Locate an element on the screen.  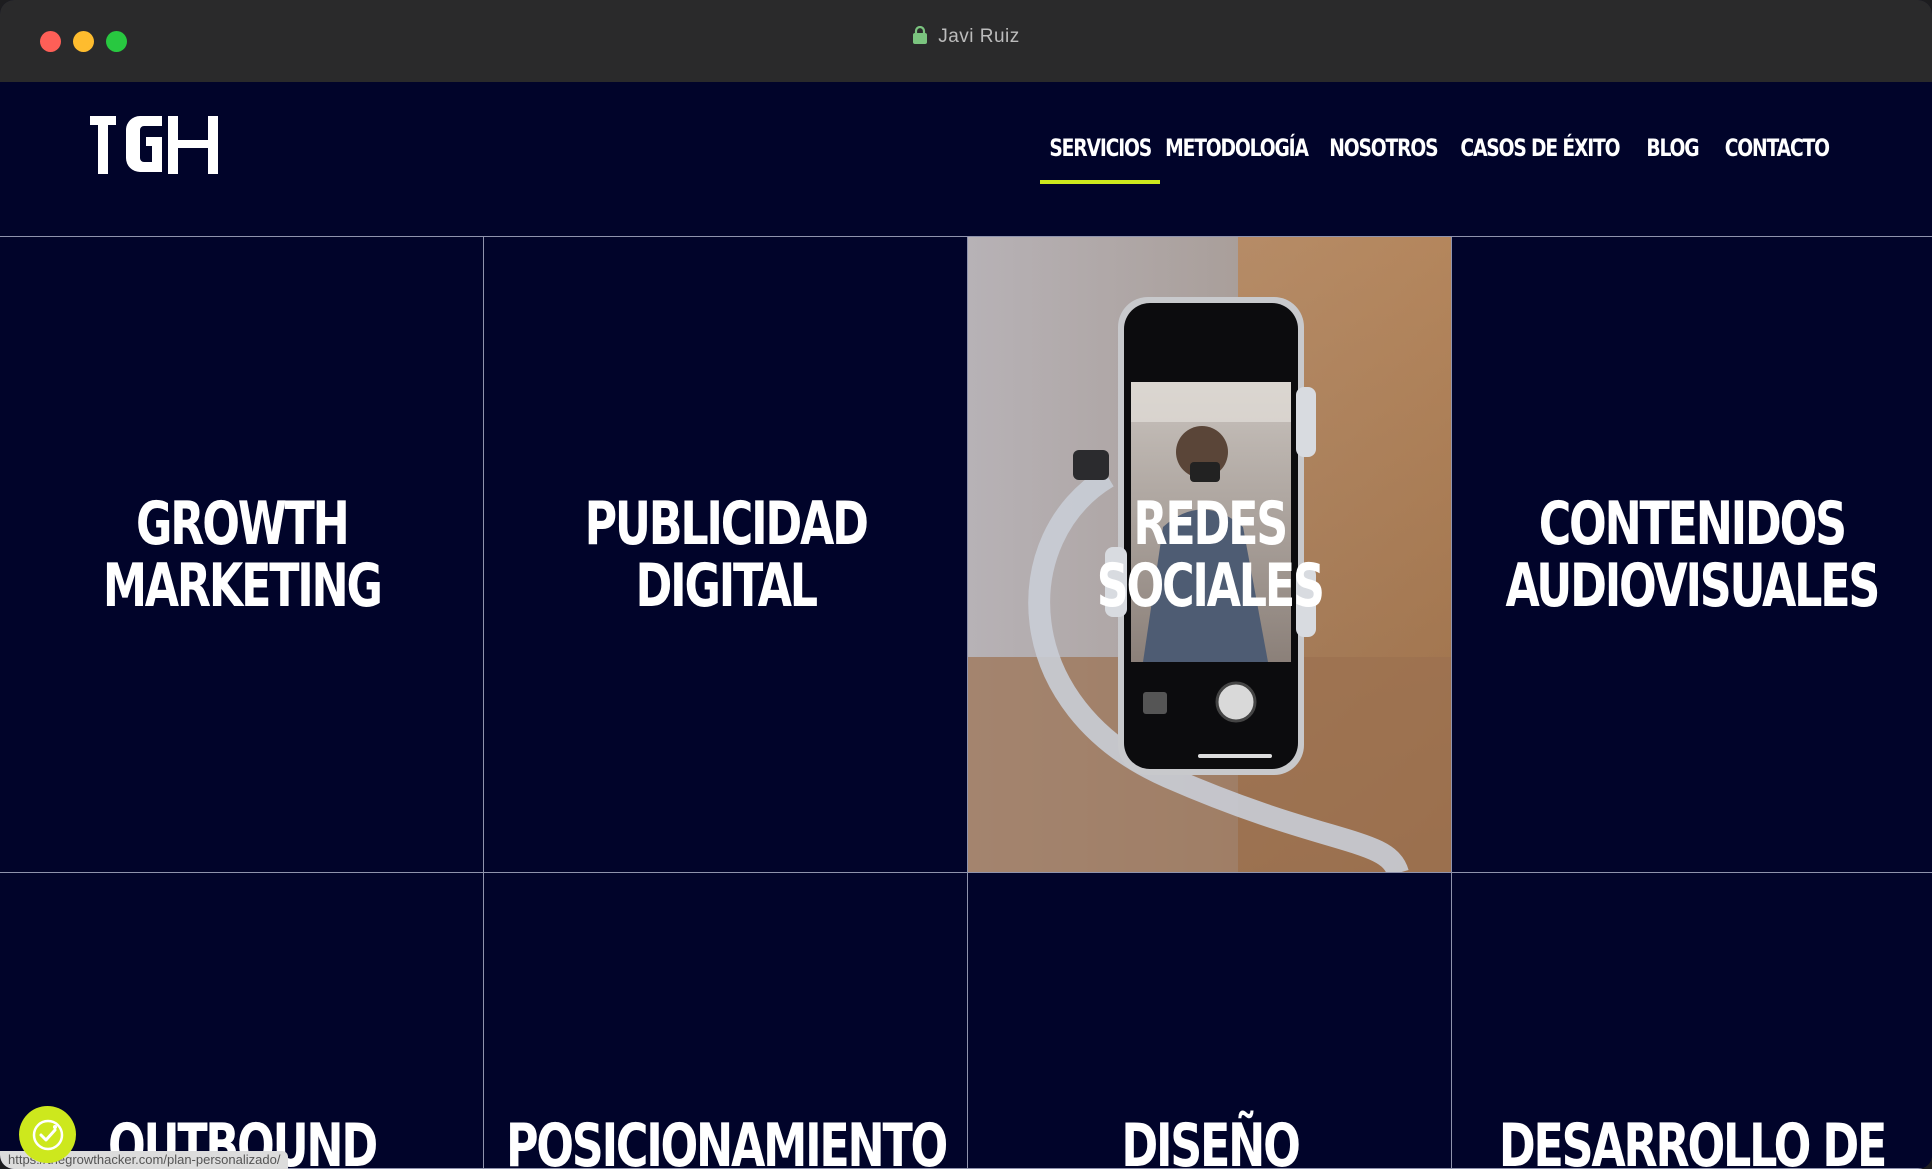
service-card-title-posicionamiento: POSICIONAMIENTO is located at coordinates (726, 1140).